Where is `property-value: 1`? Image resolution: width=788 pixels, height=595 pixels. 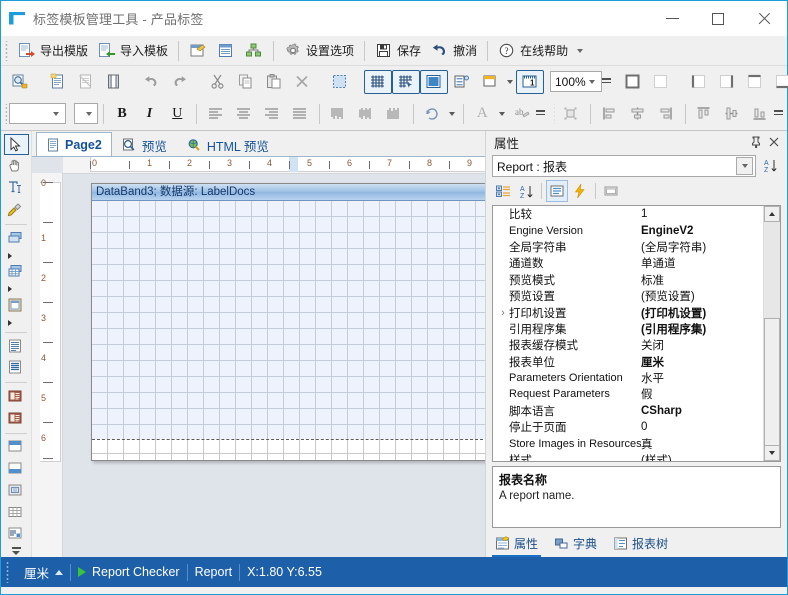 property-value: 1 is located at coordinates (702, 214).